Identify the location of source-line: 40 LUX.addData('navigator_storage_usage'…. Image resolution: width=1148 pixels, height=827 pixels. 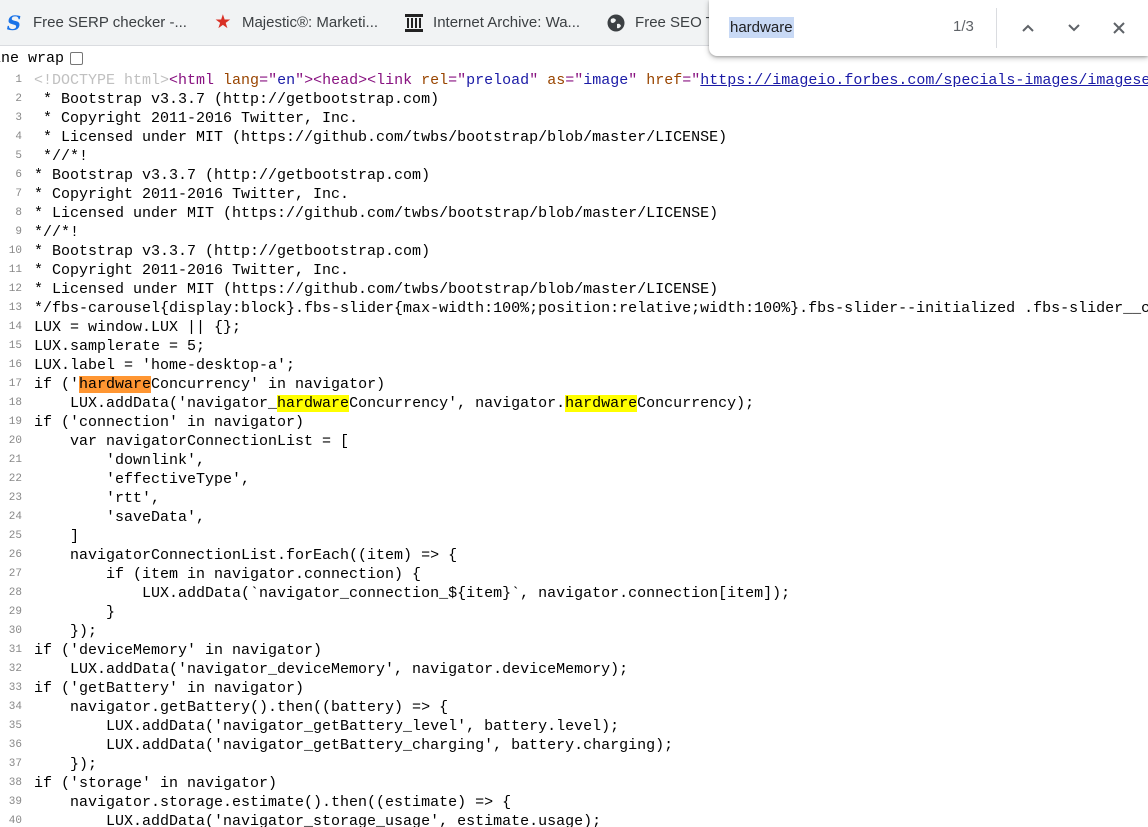
(574, 819).